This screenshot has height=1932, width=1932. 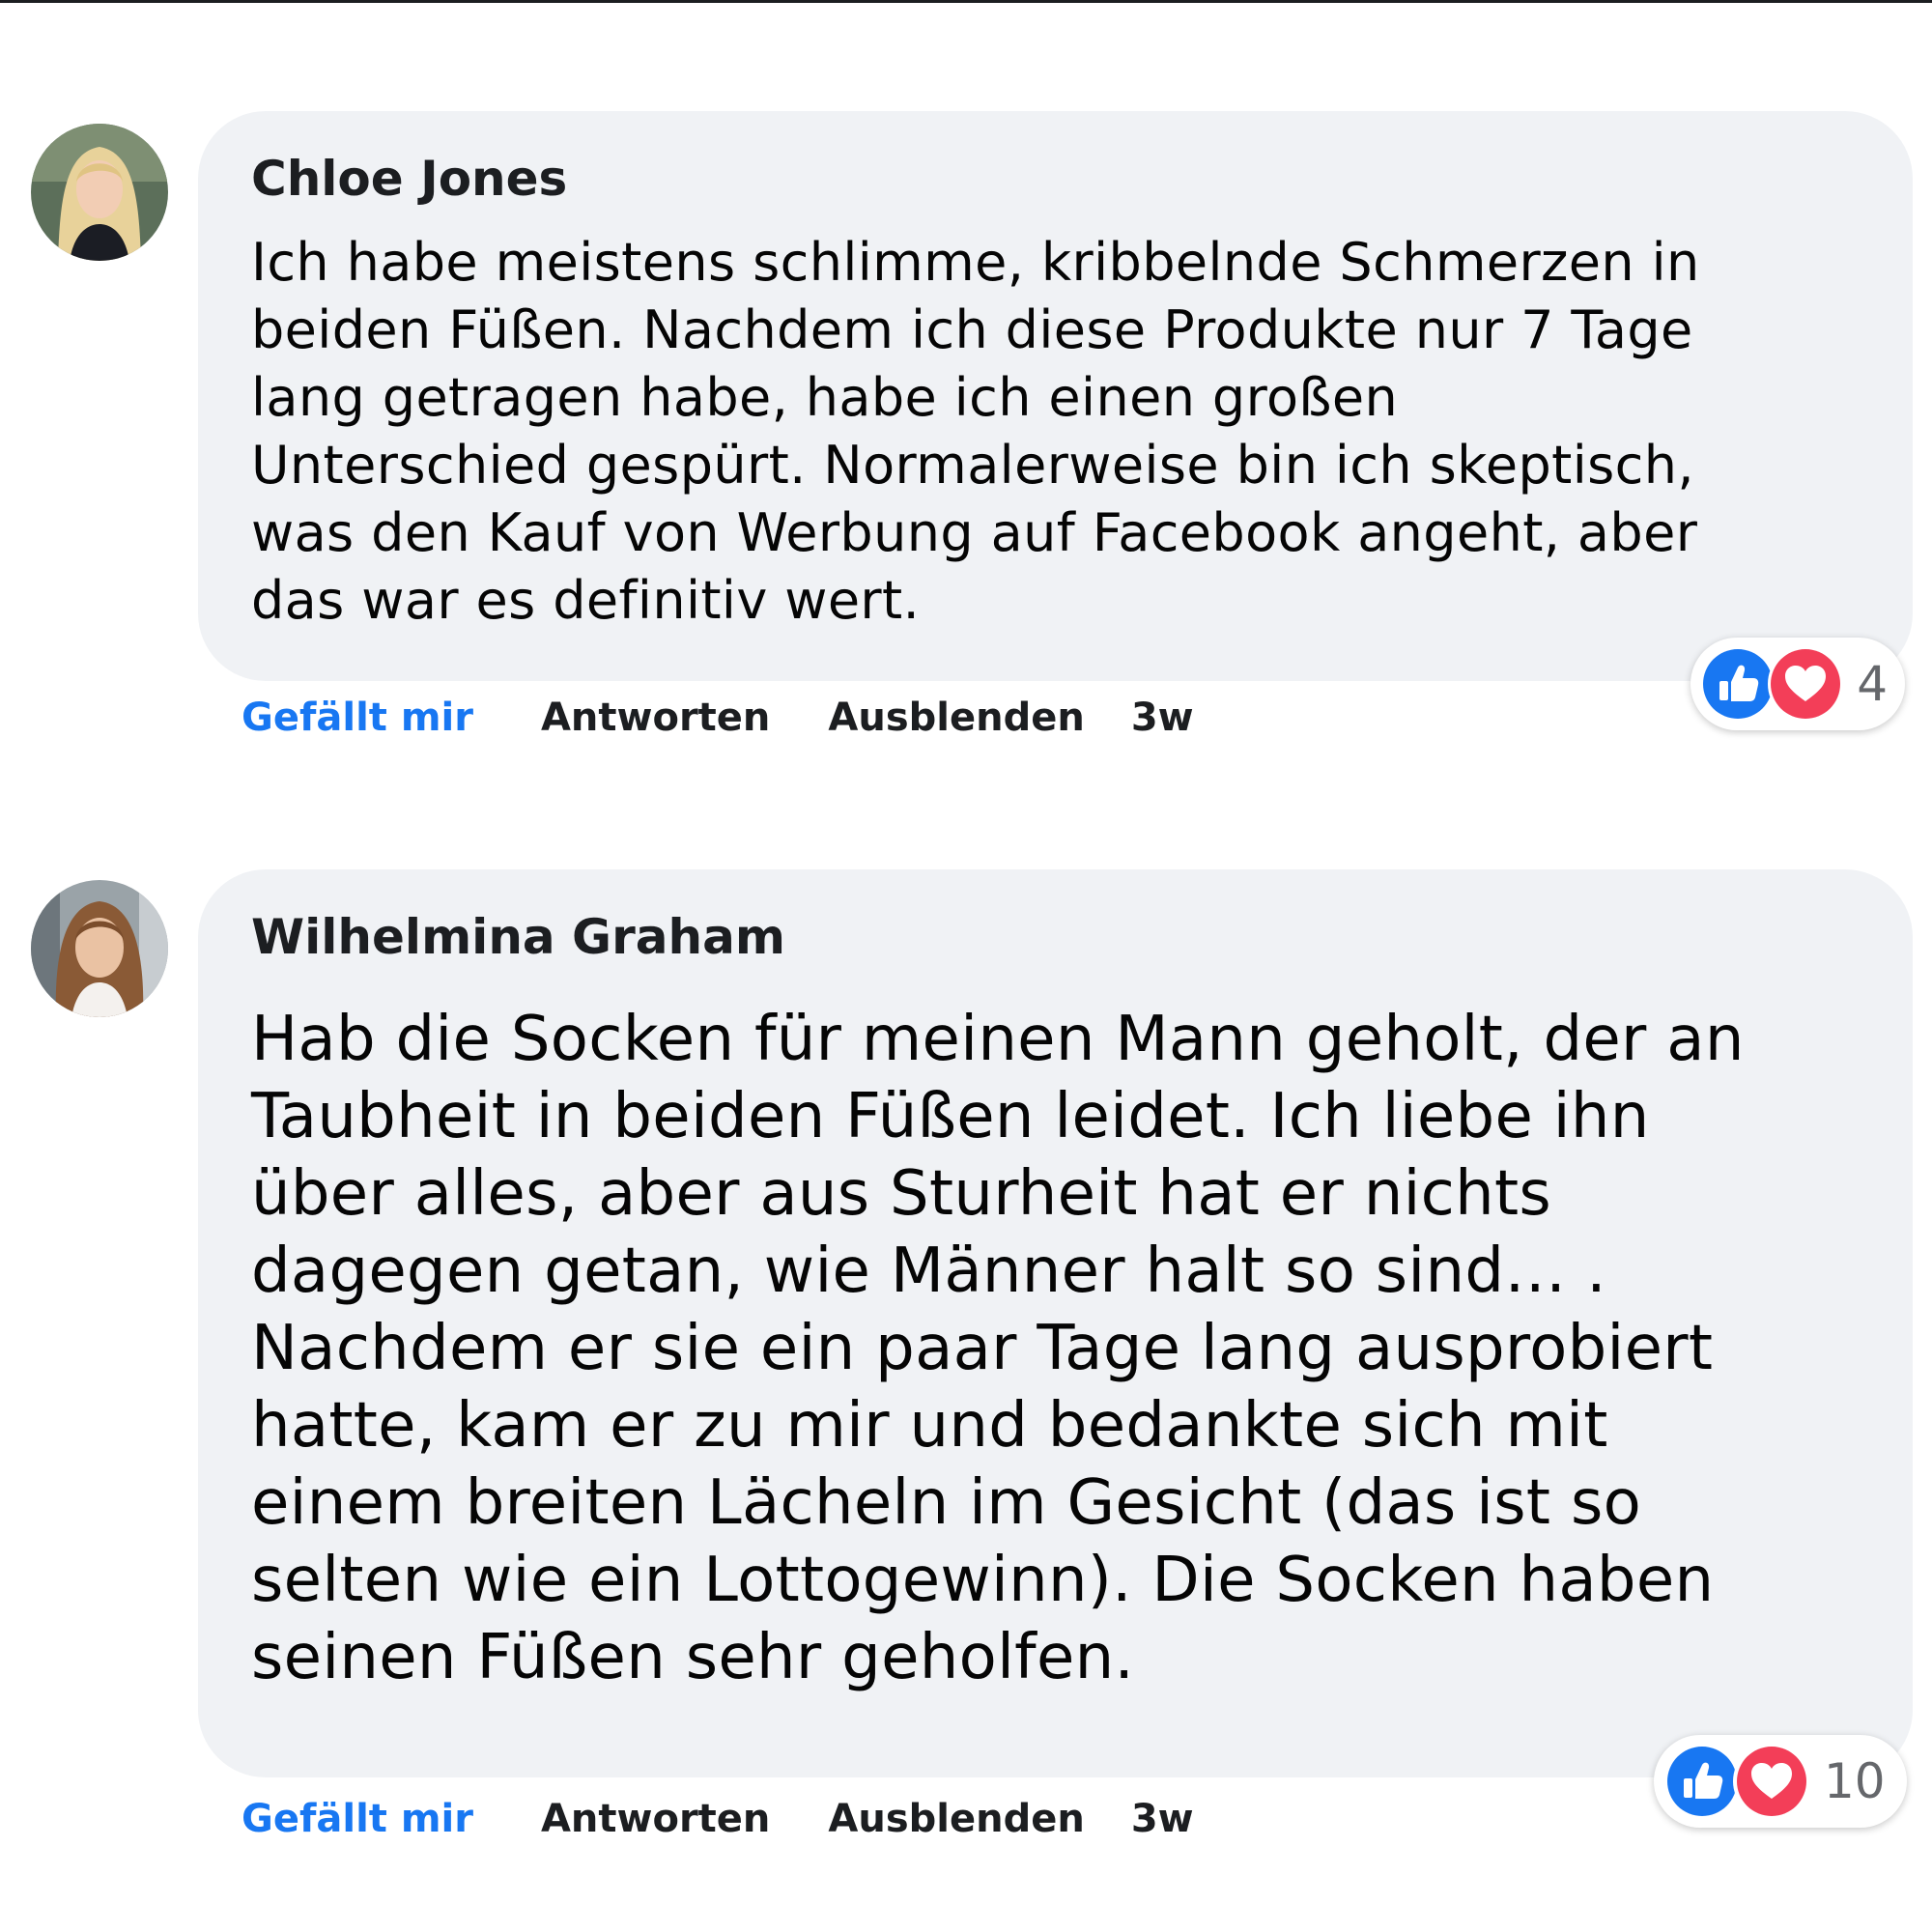 I want to click on top-divider, so click(x=966, y=1).